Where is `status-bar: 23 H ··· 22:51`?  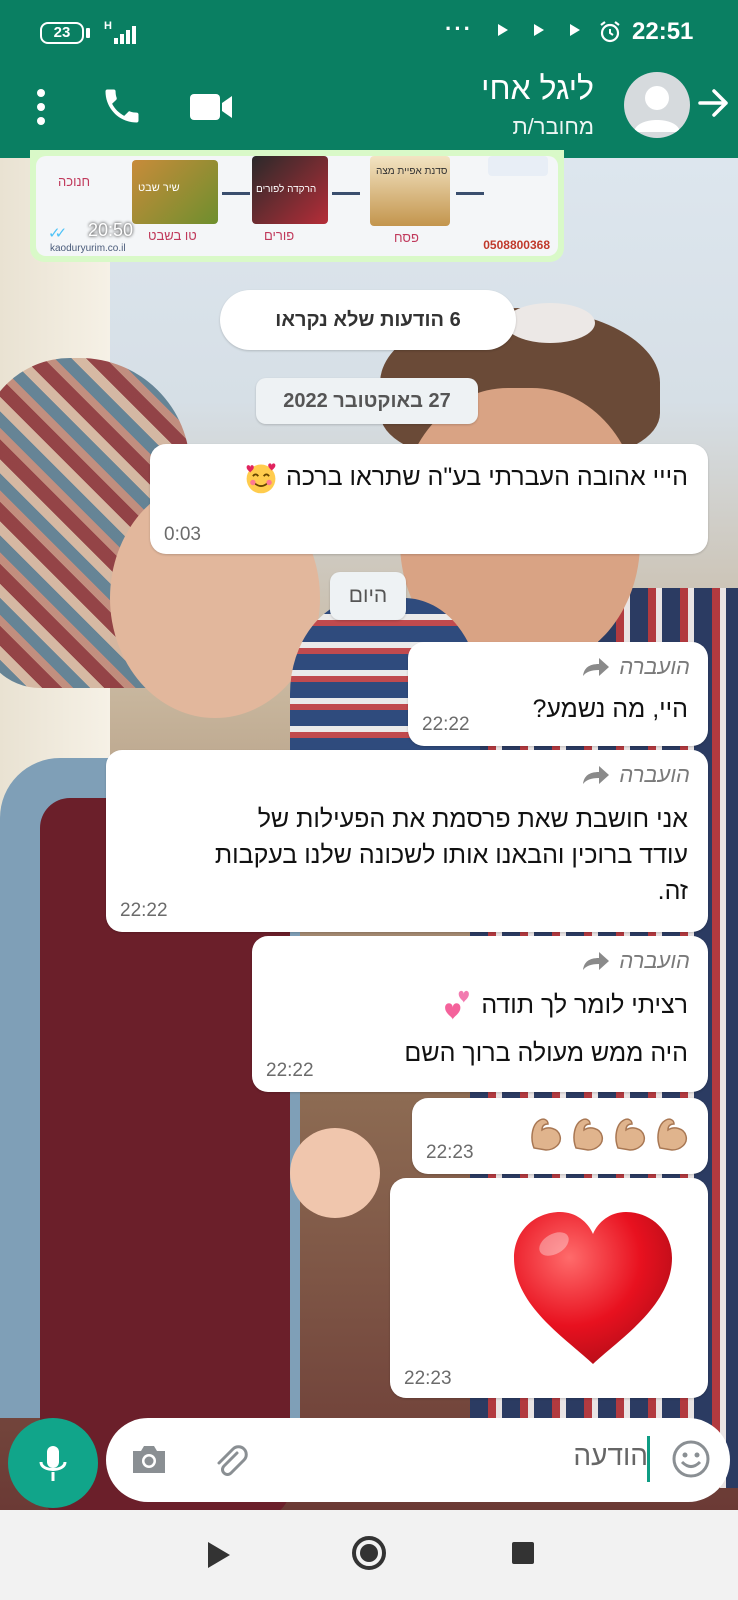 status-bar: 23 H ··· 22:51 is located at coordinates (369, 31).